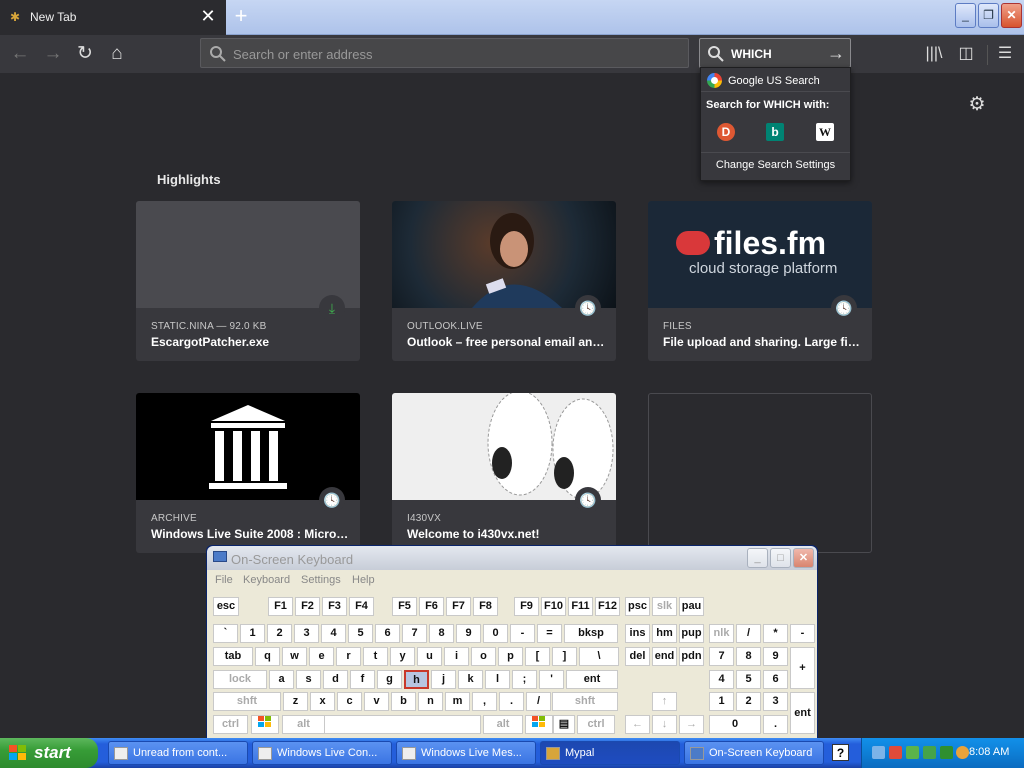 The image size is (1024, 768). Describe the element at coordinates (402, 724) in the screenshot. I see `key-space` at that location.